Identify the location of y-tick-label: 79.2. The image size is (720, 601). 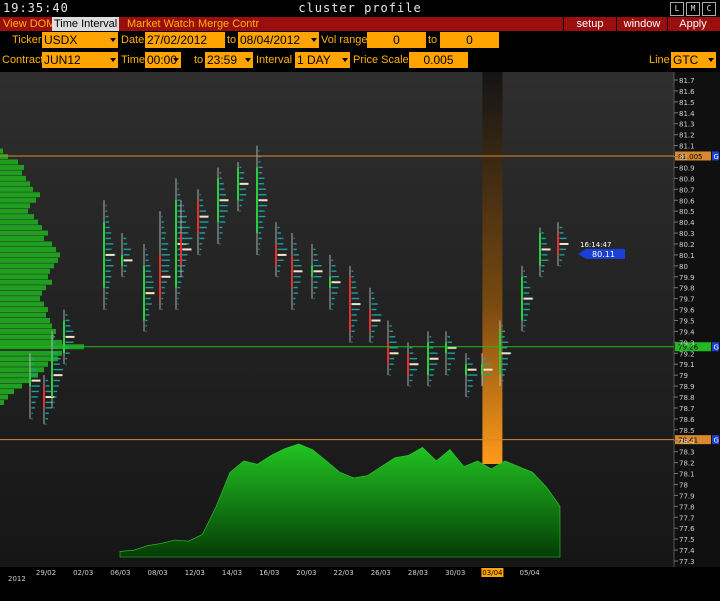
(687, 354).